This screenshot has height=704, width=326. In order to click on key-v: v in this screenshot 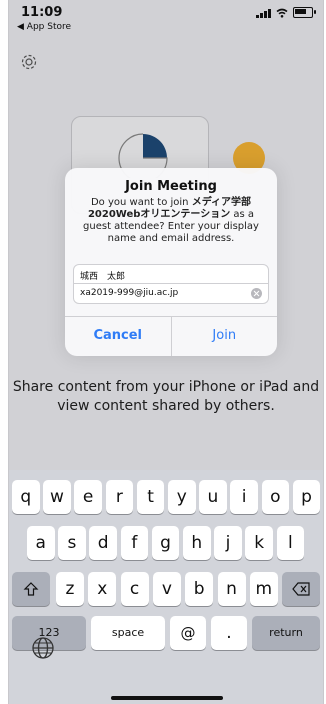, I will do `click(166, 589)`.